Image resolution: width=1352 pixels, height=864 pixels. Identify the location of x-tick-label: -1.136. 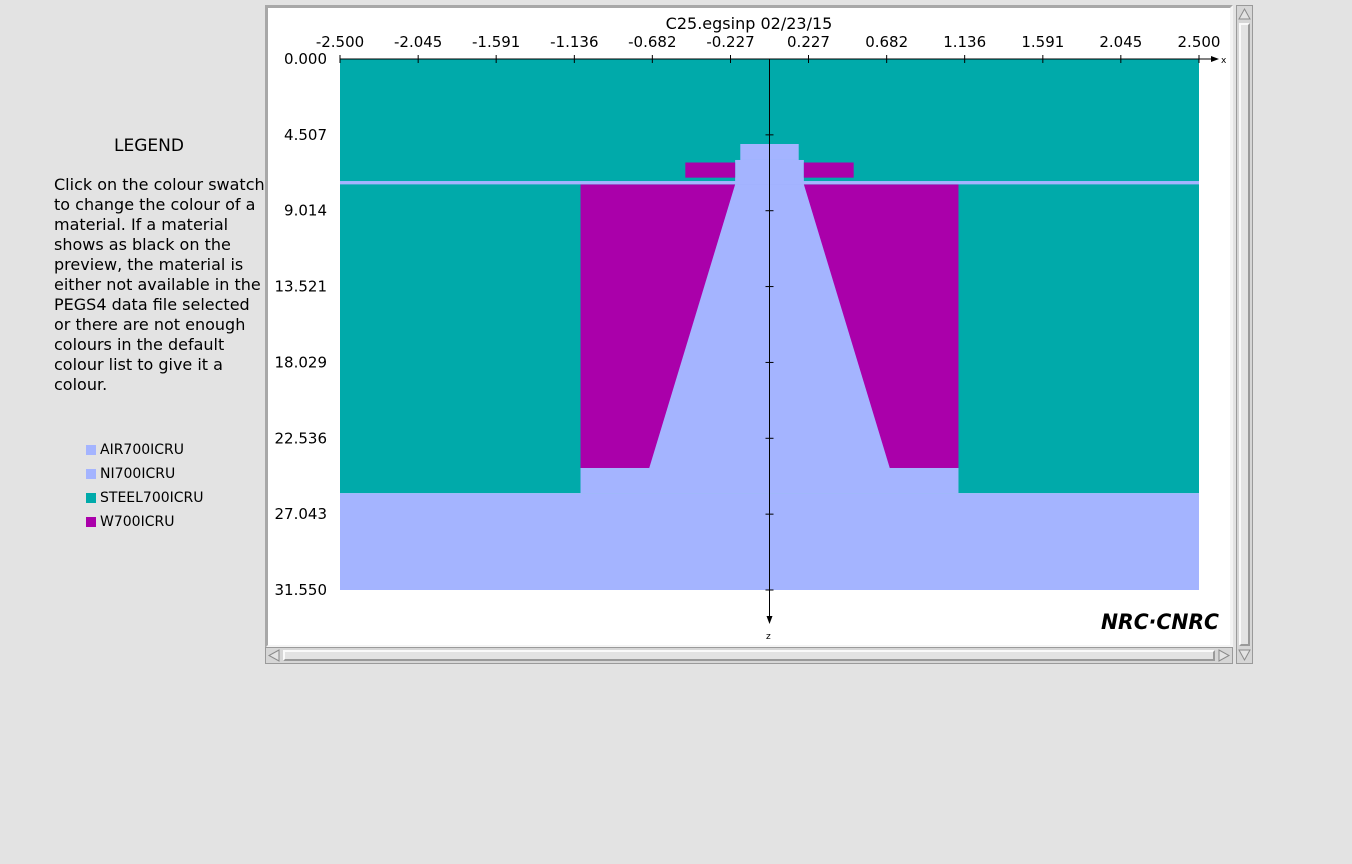
(574, 42).